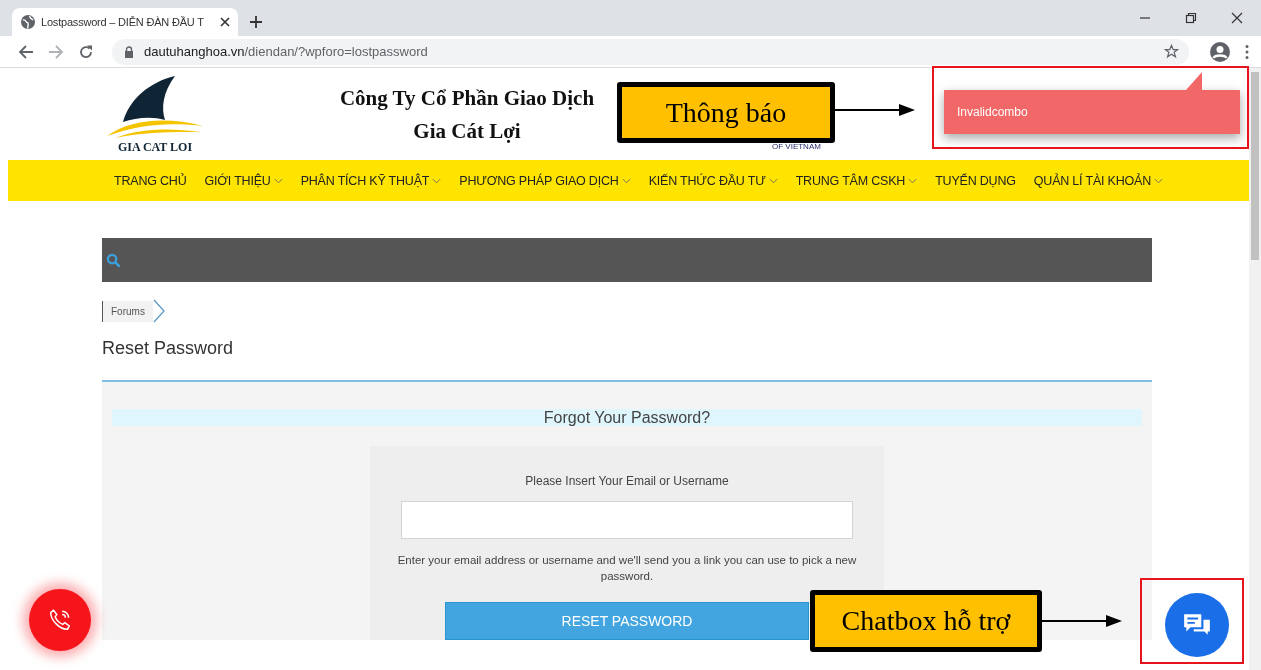 The image size is (1261, 670). Describe the element at coordinates (158, 311) in the screenshot. I see `chevron-right-icon` at that location.